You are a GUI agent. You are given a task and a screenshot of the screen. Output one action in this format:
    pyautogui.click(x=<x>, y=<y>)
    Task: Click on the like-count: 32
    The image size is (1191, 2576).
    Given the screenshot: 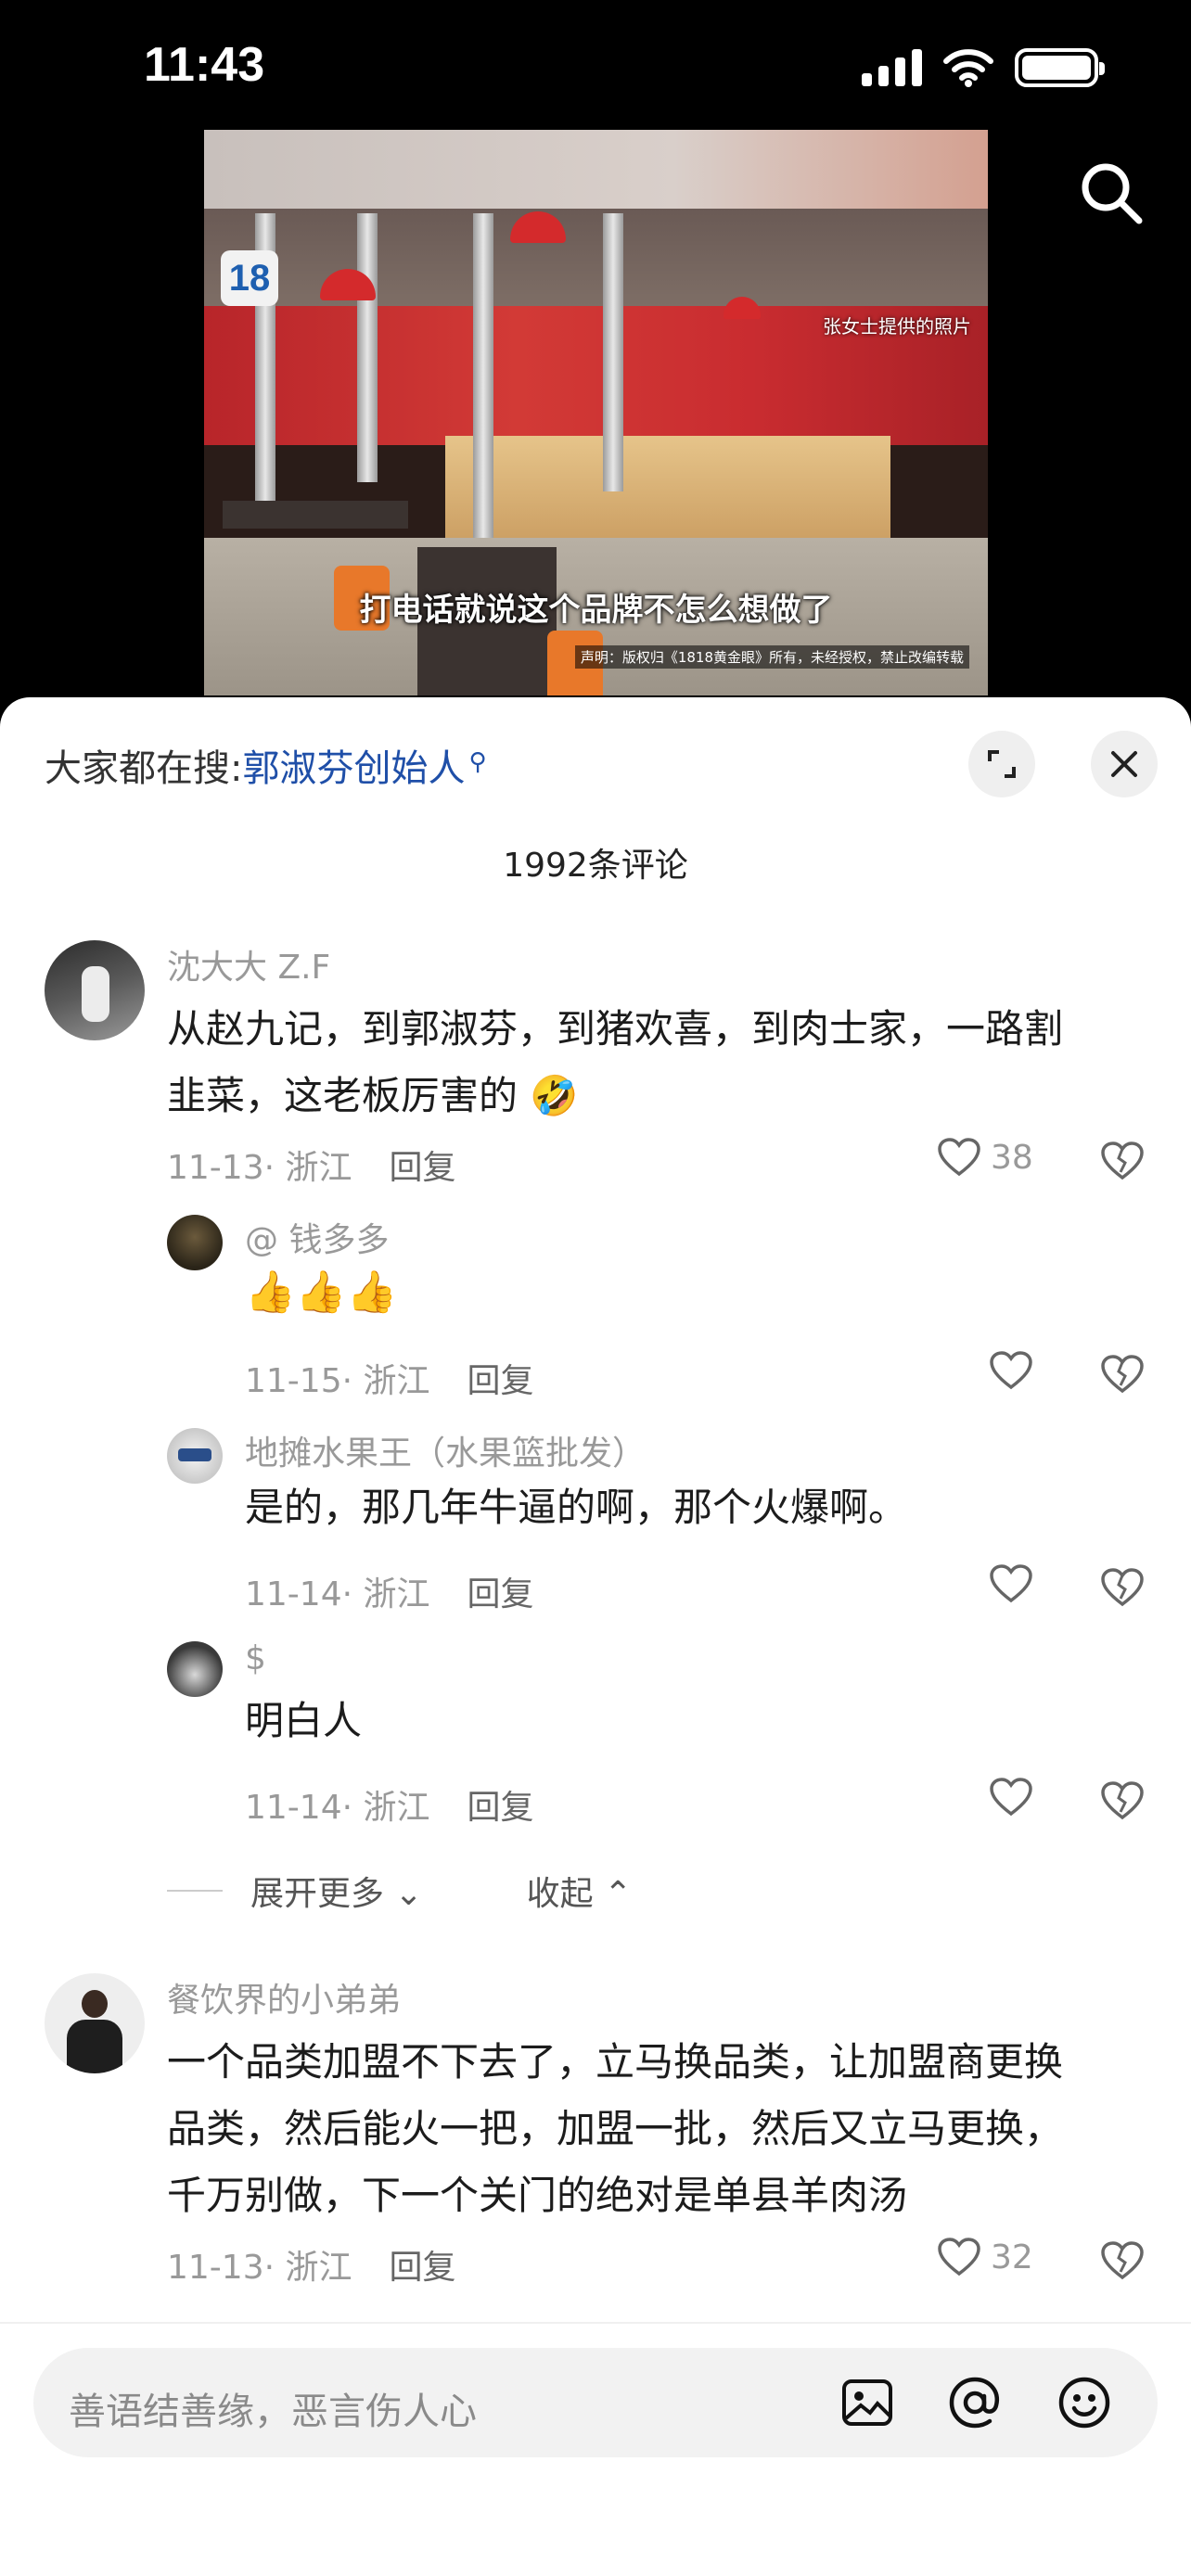 What is the action you would take?
    pyautogui.click(x=1012, y=2257)
    